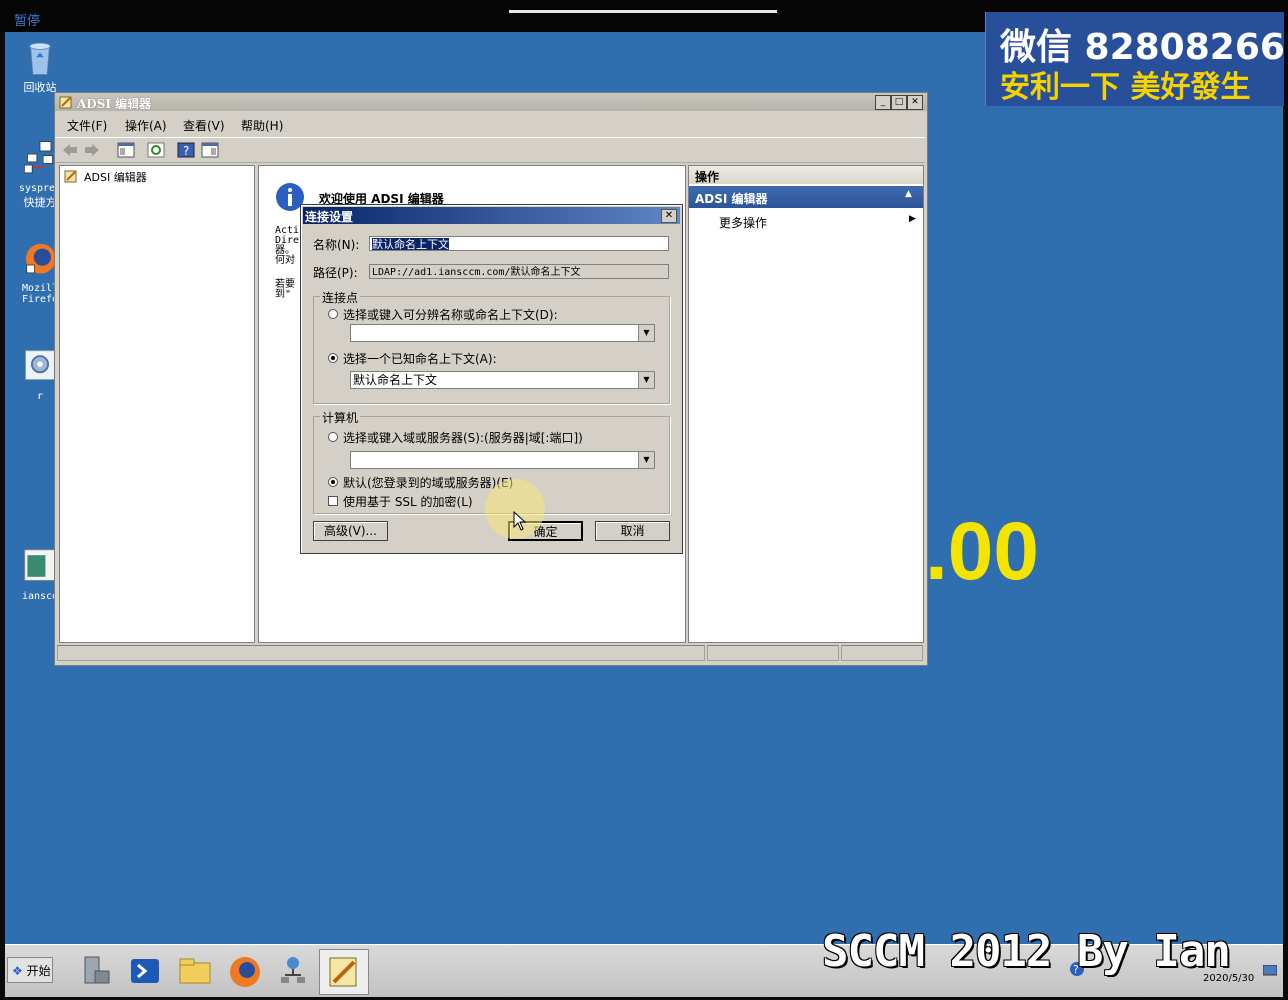 This screenshot has height=1000, width=1288. Describe the element at coordinates (490, 124) in the screenshot. I see `menu-bar: 文件(F) 操作(A) 查看(V) 帮助(H)` at that location.